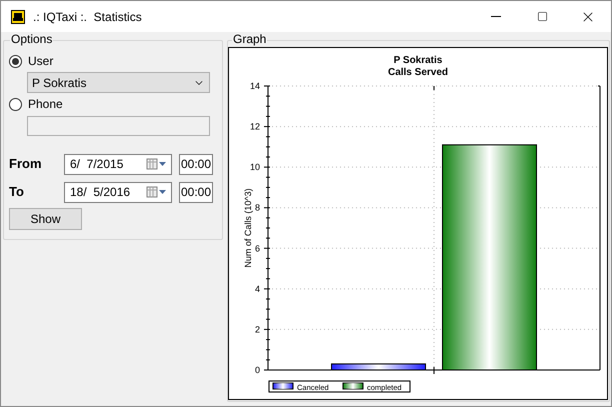 This screenshot has width=612, height=407. What do you see at coordinates (118, 82) in the screenshot?
I see `user-dropdown: P Sokratis` at bounding box center [118, 82].